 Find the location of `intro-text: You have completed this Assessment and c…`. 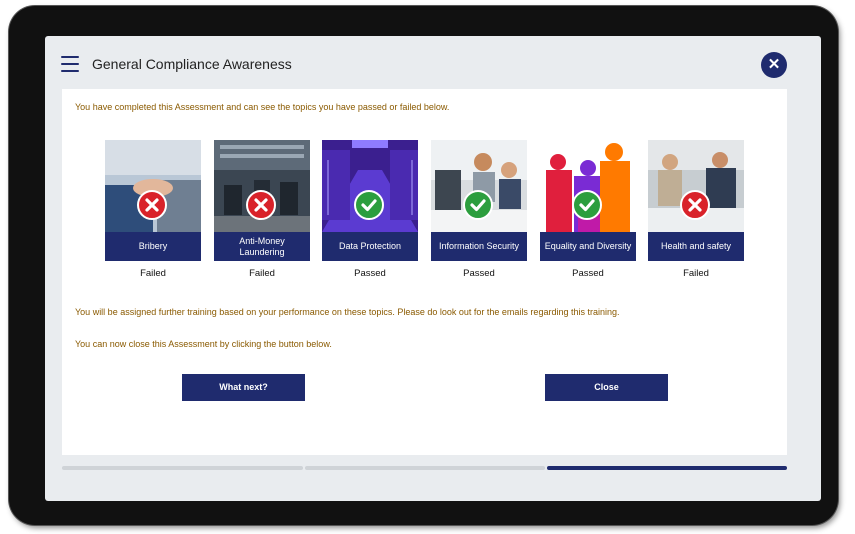

intro-text: You have completed this Assessment and c… is located at coordinates (262, 107).